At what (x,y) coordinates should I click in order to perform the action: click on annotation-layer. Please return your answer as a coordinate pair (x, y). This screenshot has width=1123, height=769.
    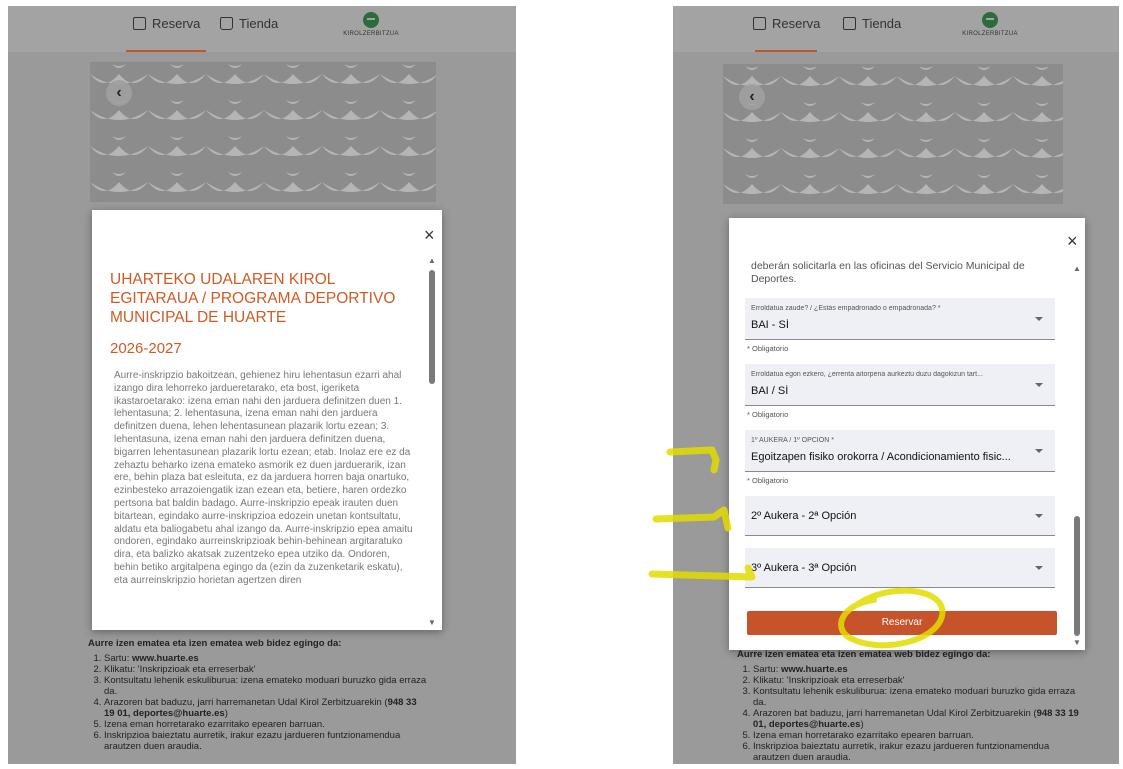
    Looking at the image, I should click on (797, 547).